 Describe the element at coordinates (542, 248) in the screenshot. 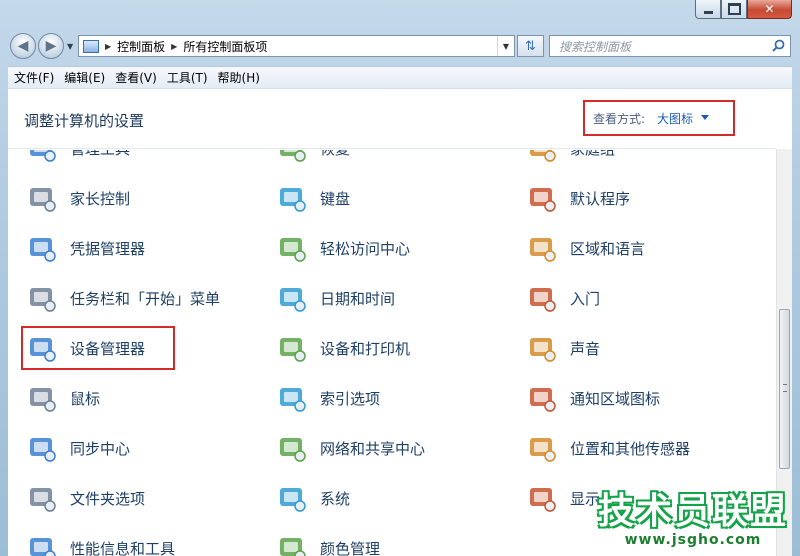

I see `region-language-icon` at that location.